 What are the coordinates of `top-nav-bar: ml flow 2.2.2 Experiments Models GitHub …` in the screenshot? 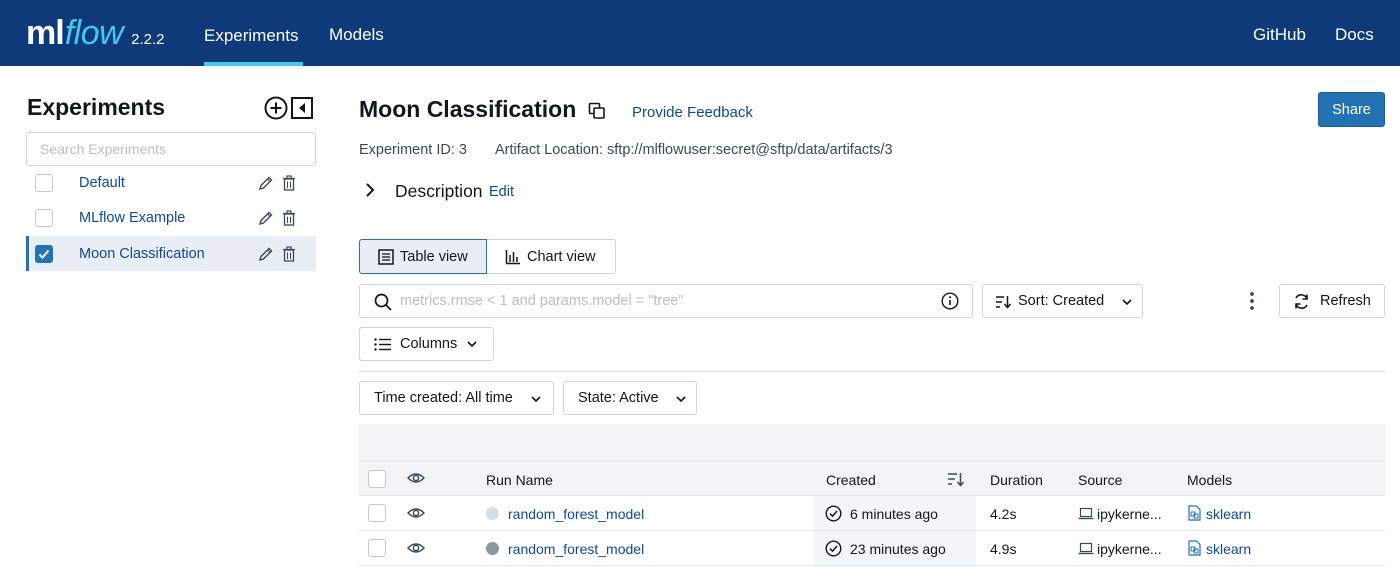 It's located at (700, 33).